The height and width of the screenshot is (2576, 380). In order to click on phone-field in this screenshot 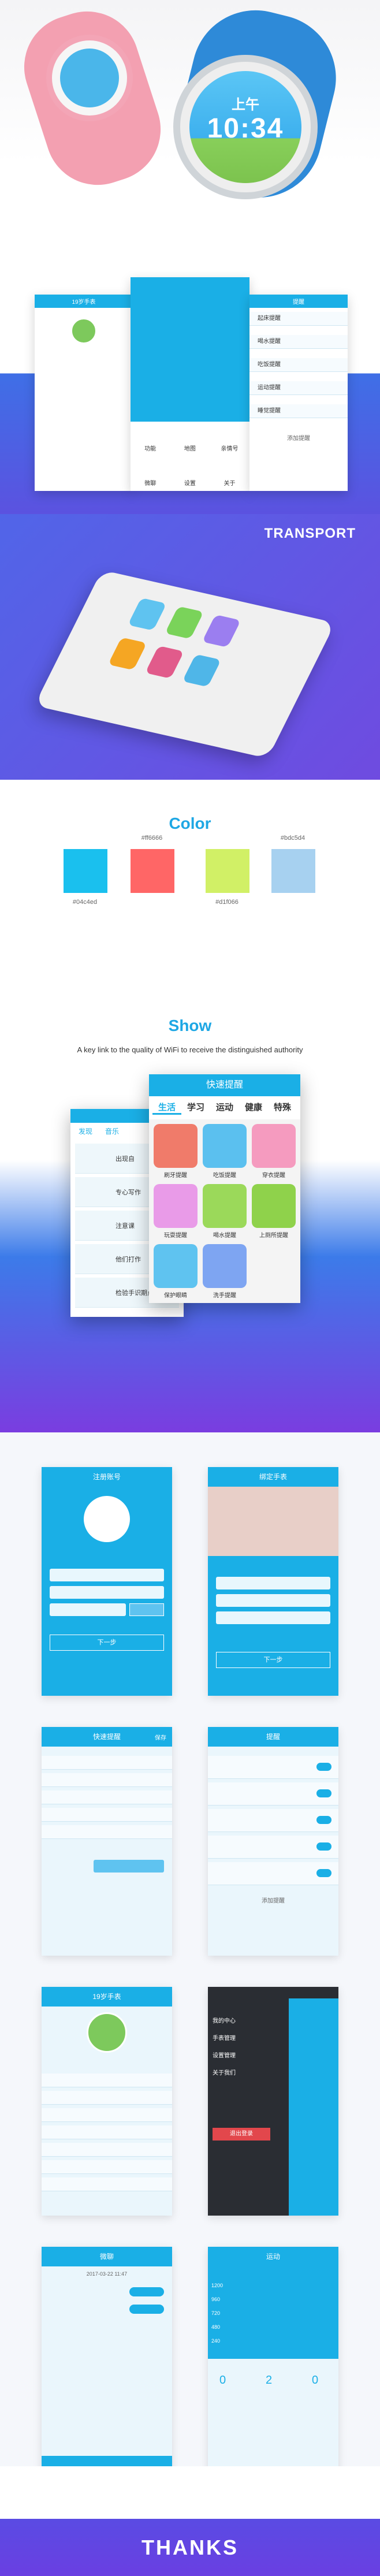, I will do `click(107, 1575)`.